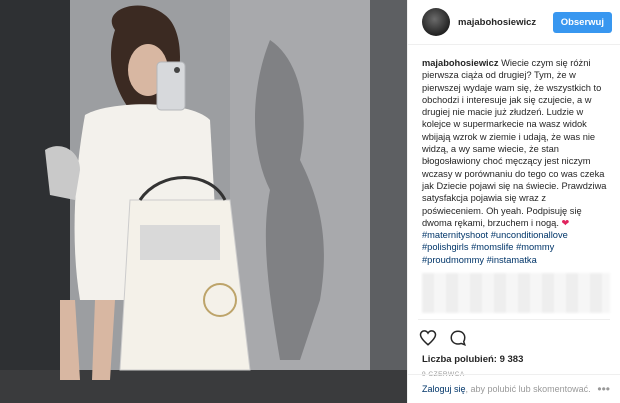  Describe the element at coordinates (453, 260) in the screenshot. I see `hashtag: #proudmommy` at that location.